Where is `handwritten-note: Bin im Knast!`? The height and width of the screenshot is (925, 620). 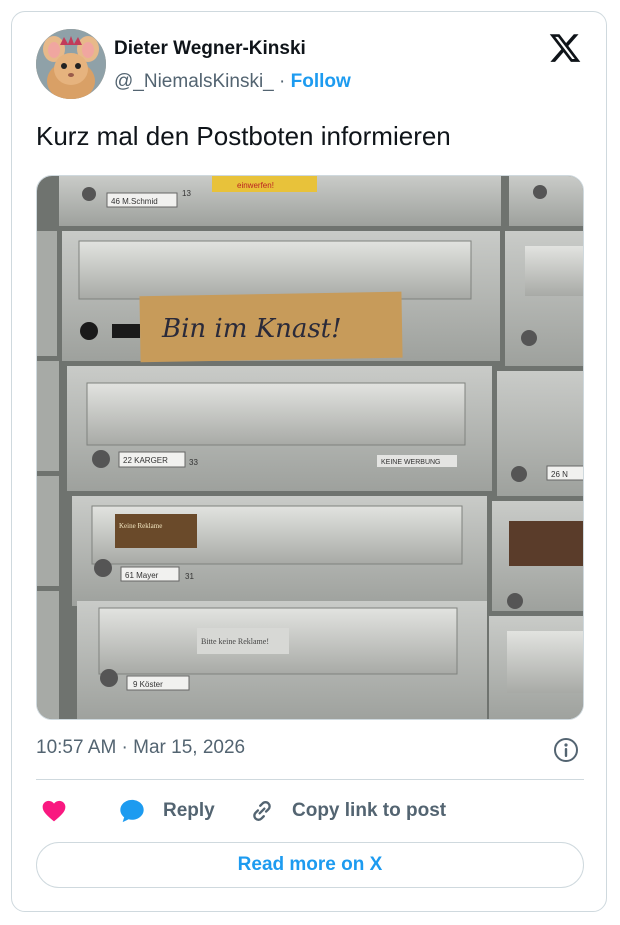
handwritten-note: Bin im Knast! is located at coordinates (251, 329).